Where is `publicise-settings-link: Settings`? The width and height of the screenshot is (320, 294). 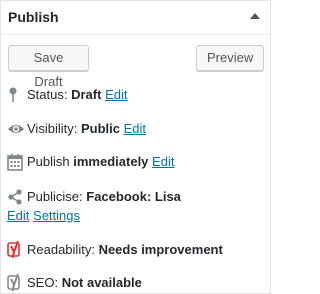
publicise-settings-link: Settings is located at coordinates (56, 215).